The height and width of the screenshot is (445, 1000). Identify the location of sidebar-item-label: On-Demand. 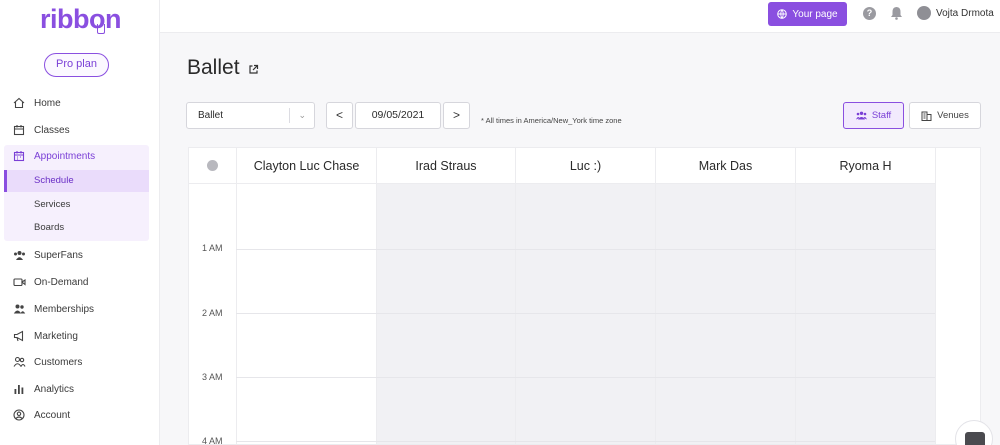
(61, 282).